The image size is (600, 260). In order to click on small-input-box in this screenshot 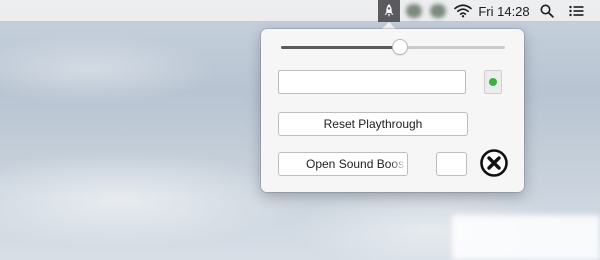, I will do `click(451, 164)`.